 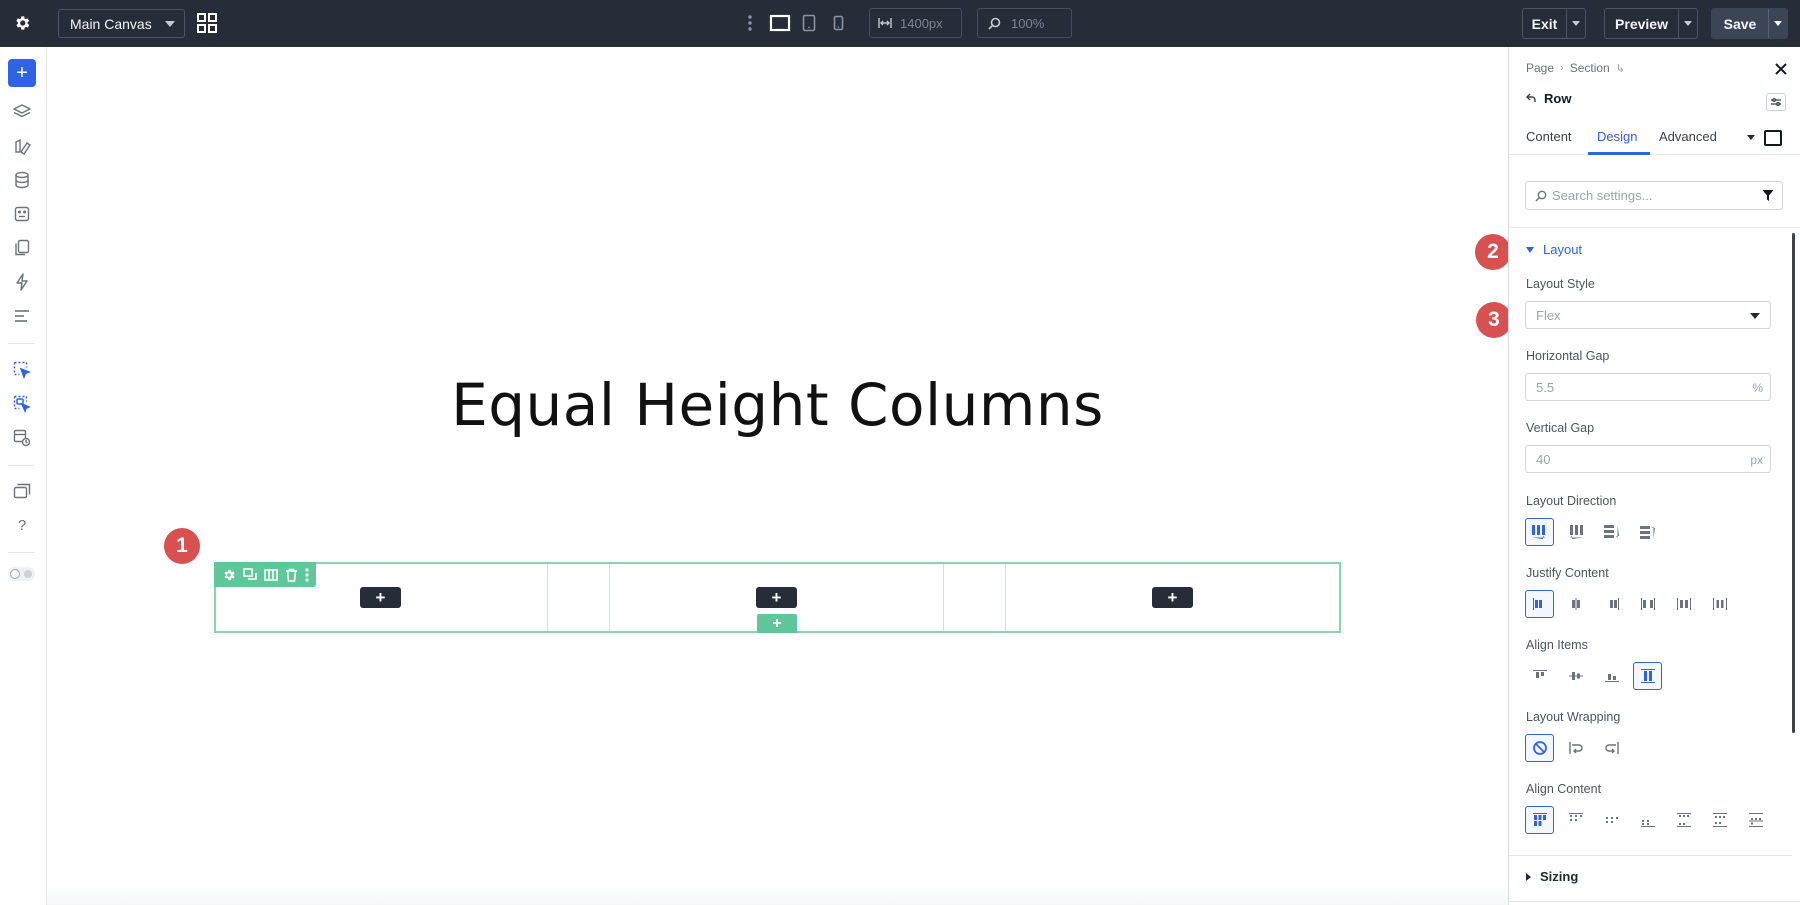 I want to click on layout-direction-options, so click(x=1593, y=532).